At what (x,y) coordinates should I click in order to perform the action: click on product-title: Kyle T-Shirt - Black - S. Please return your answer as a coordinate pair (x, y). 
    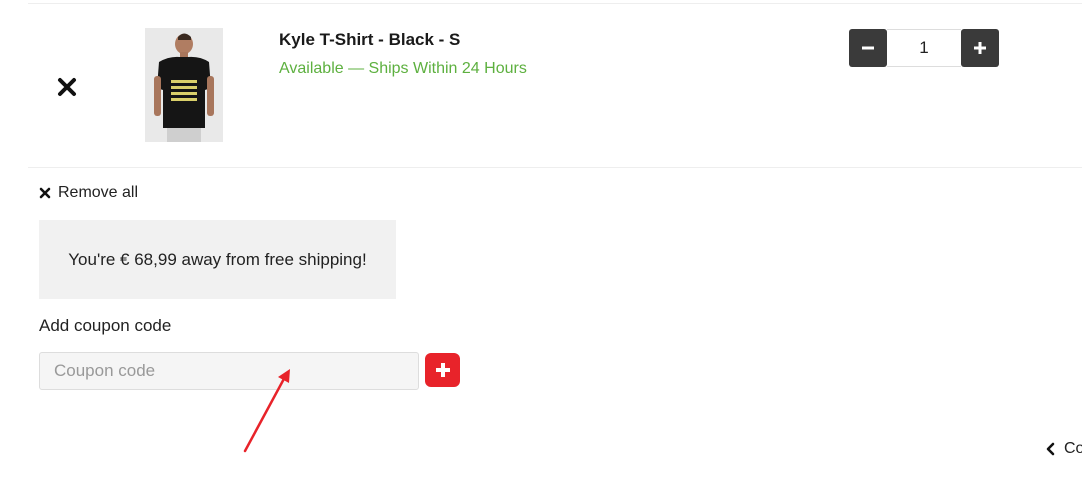
    Looking at the image, I should click on (369, 40).